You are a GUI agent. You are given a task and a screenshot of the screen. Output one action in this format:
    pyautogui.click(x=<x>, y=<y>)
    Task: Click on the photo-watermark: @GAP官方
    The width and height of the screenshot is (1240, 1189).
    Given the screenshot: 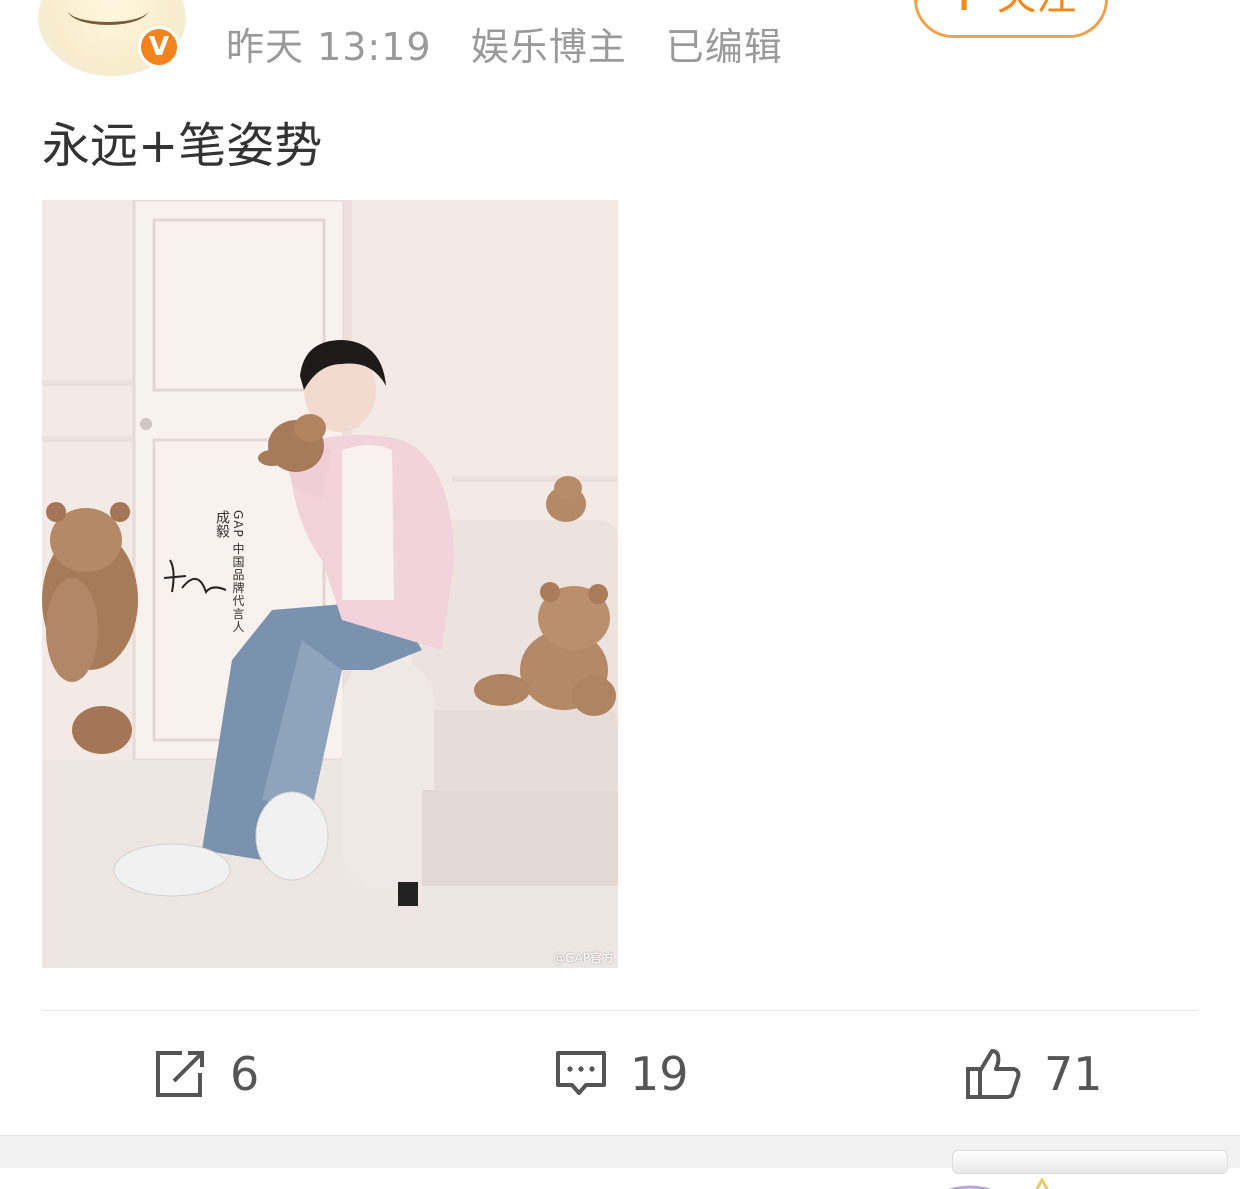 What is the action you would take?
    pyautogui.click(x=583, y=958)
    